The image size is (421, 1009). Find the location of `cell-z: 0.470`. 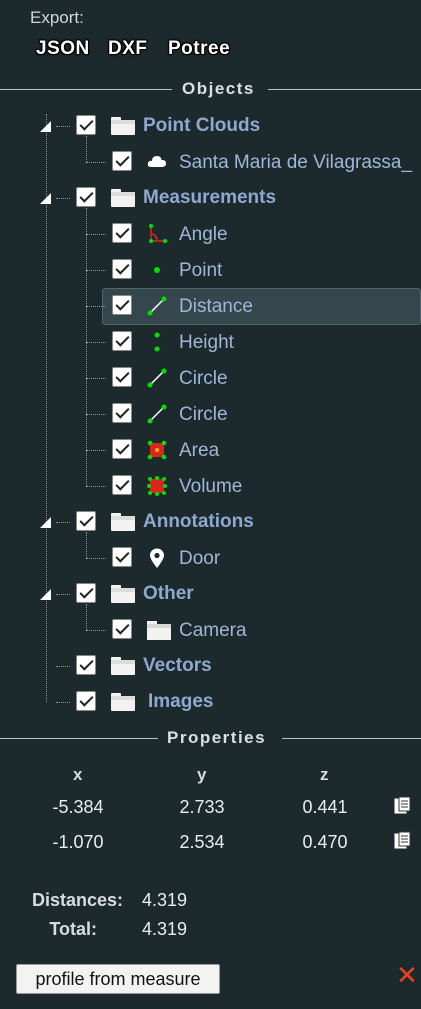

cell-z: 0.470 is located at coordinates (325, 842).